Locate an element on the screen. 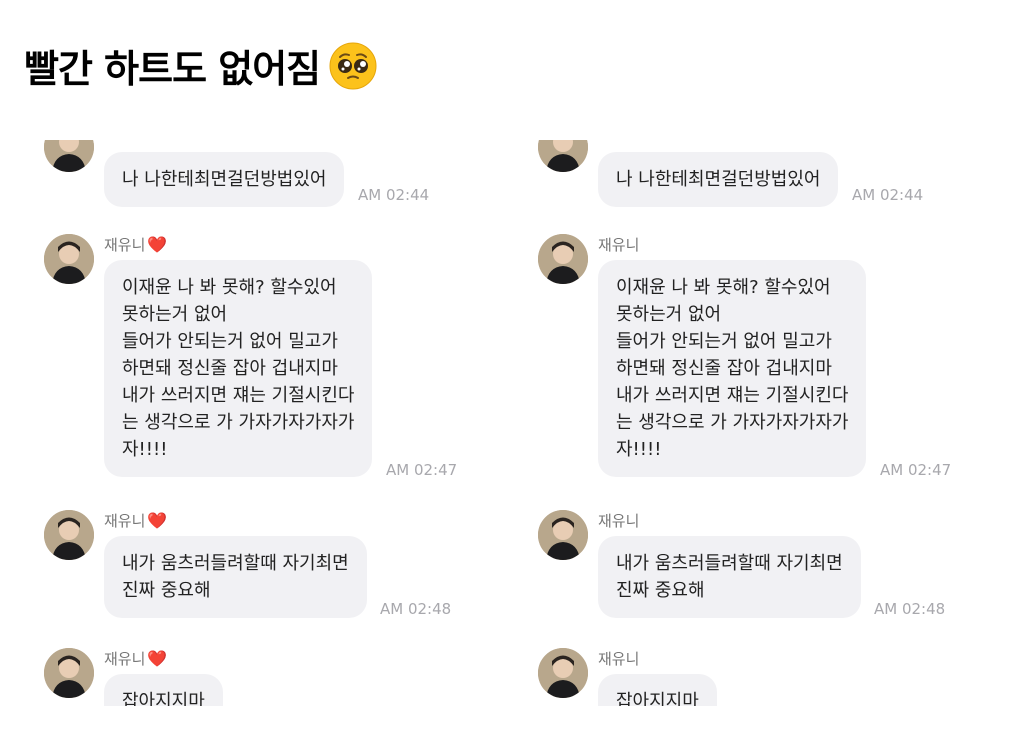 This screenshot has height=750, width=1024. post-title: 빨간 하트도 없어짐 is located at coordinates (201, 65).